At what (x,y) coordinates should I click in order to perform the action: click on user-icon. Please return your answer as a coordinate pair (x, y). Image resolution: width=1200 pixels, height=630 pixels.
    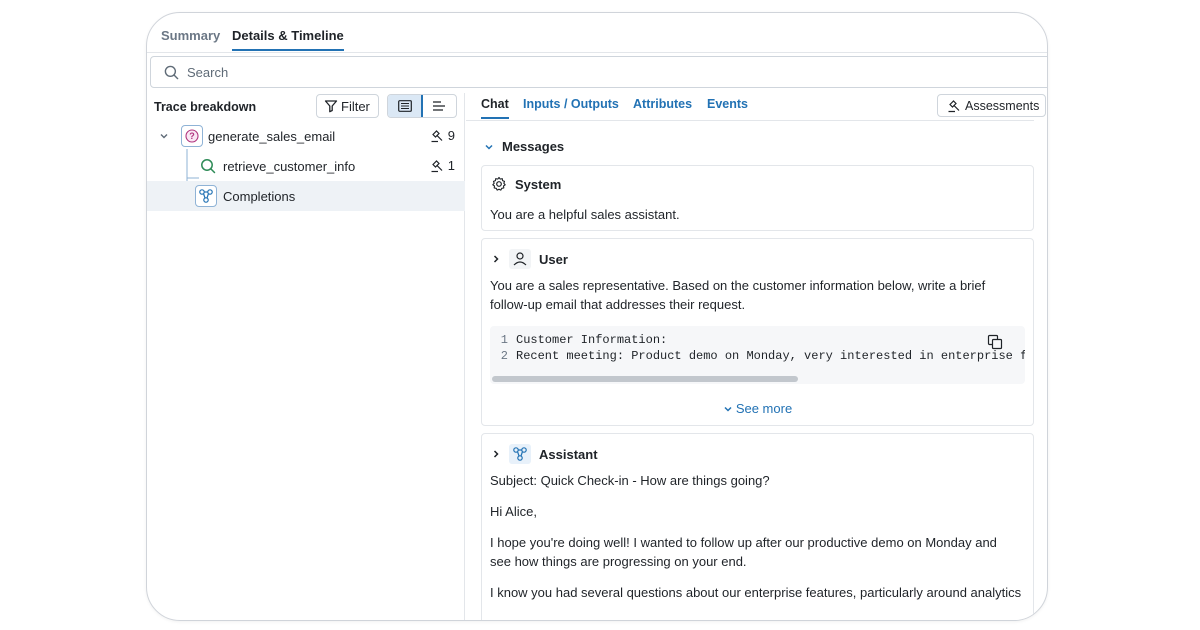
    Looking at the image, I should click on (520, 259).